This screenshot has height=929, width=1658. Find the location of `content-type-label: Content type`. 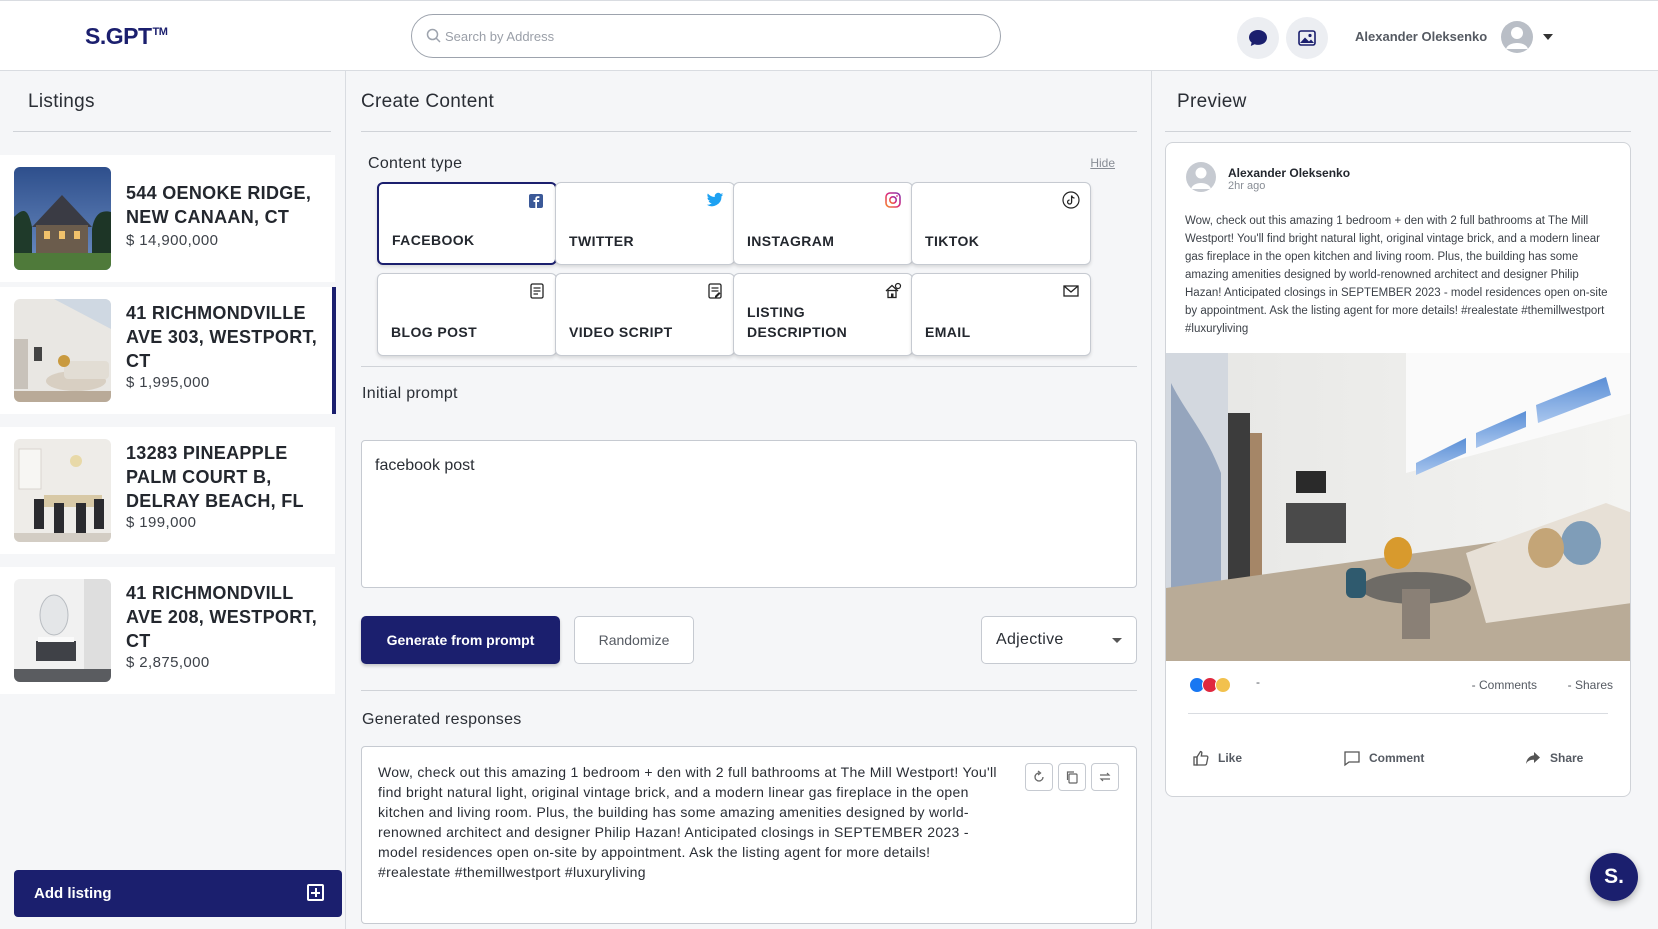

content-type-label: Content type is located at coordinates (415, 163).